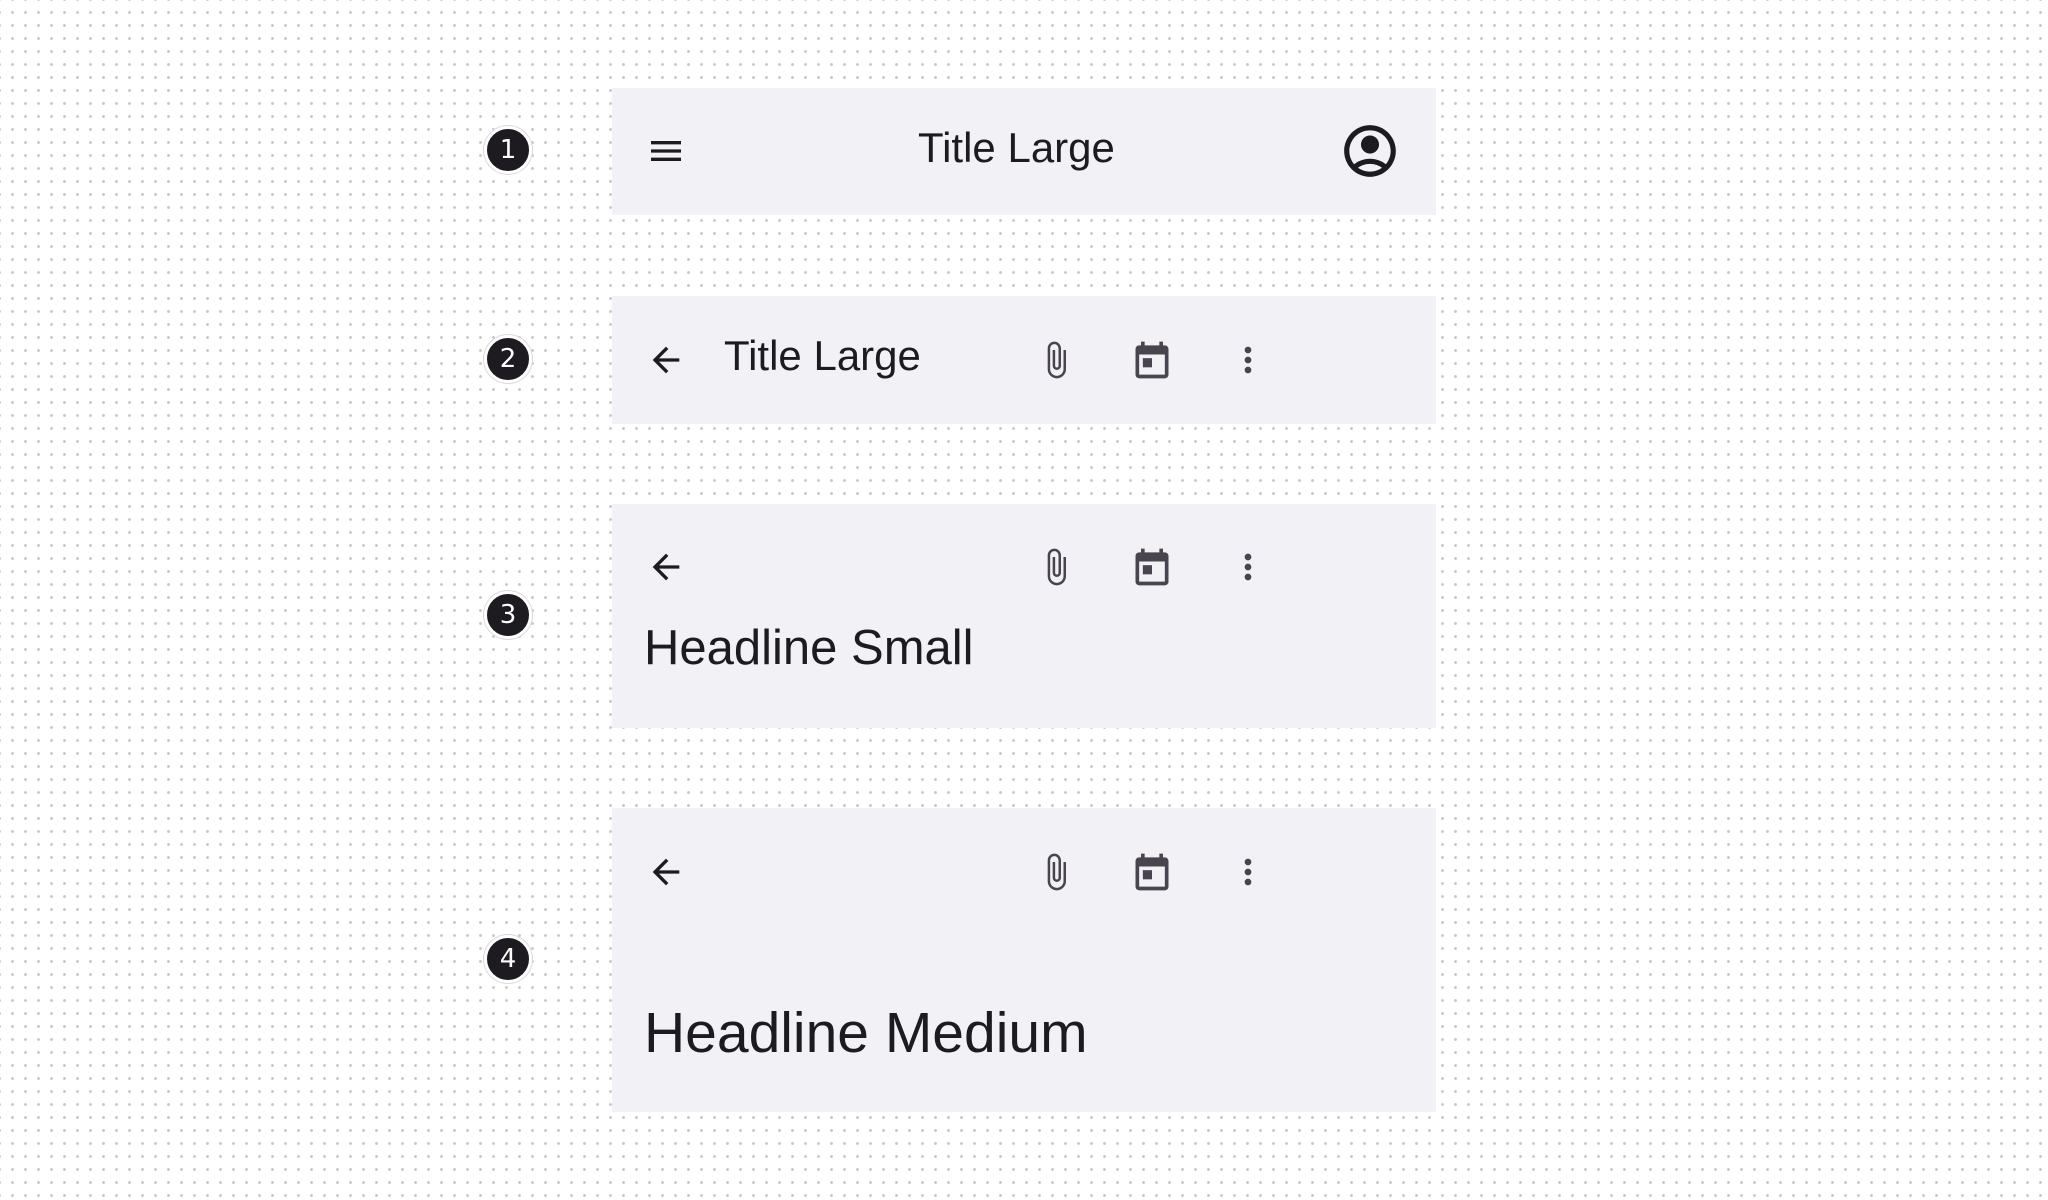 This screenshot has height=1200, width=2048. Describe the element at coordinates (666, 151) in the screenshot. I see `menu-icon` at that location.